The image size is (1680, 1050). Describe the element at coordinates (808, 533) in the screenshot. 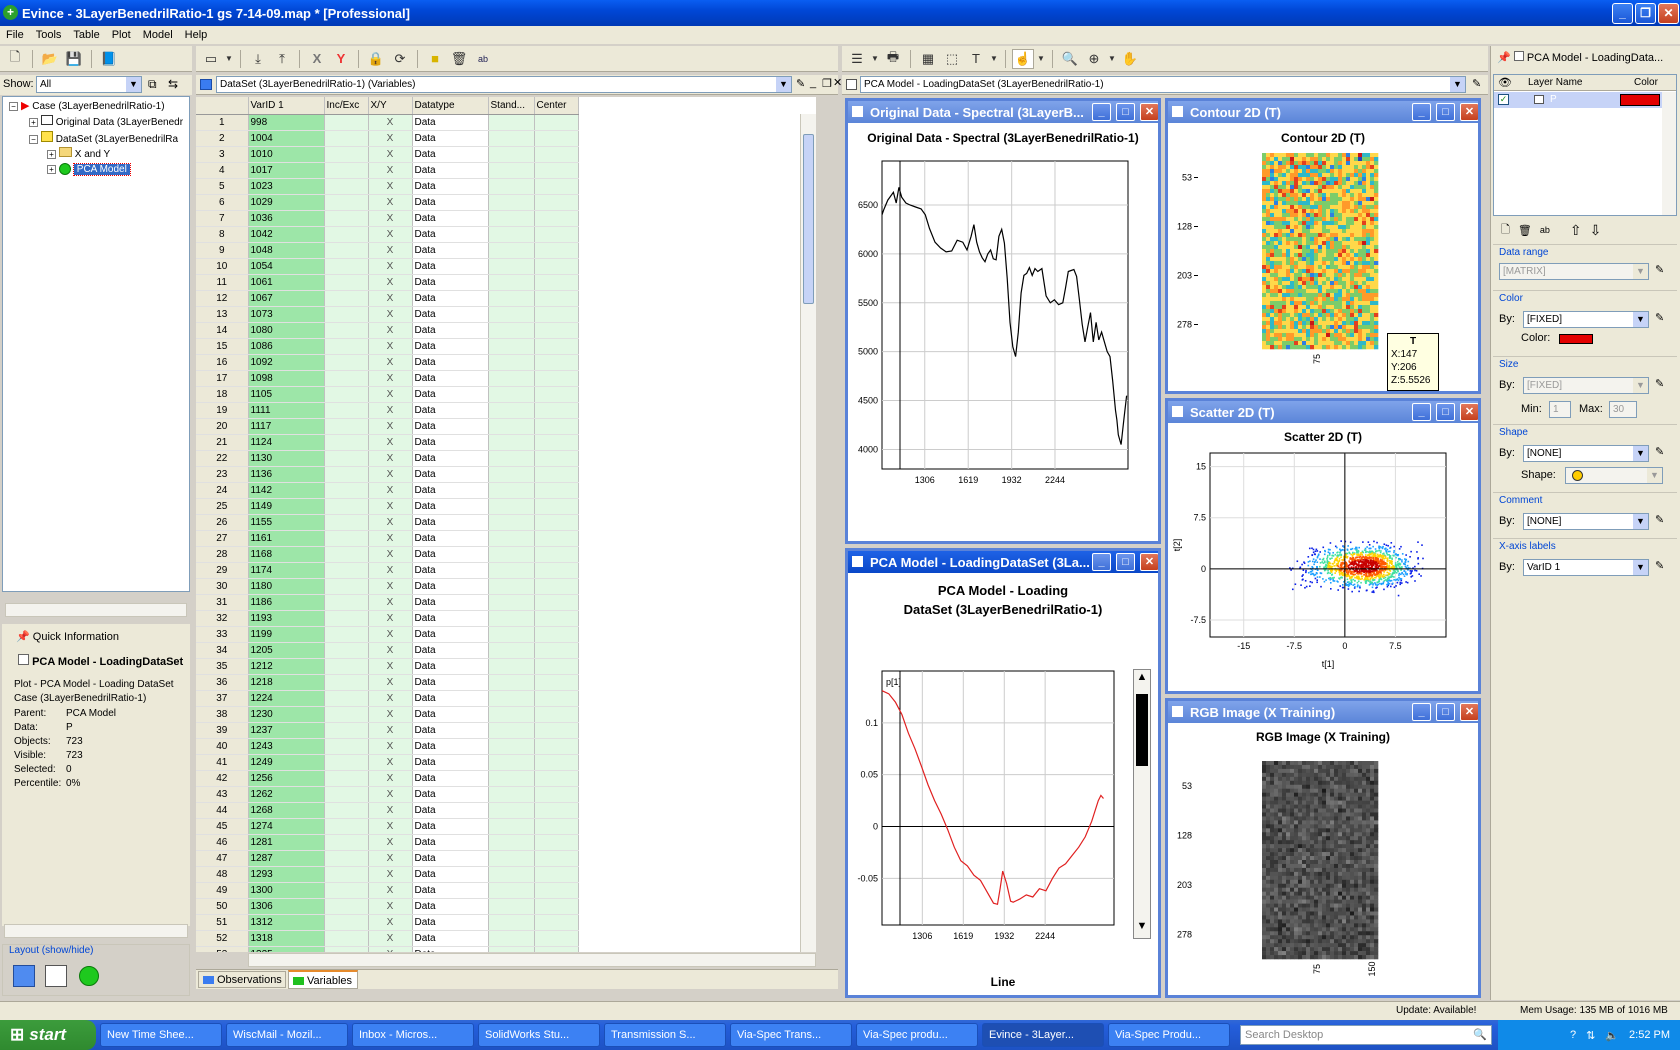

I see `grid-vscrollbar` at that location.